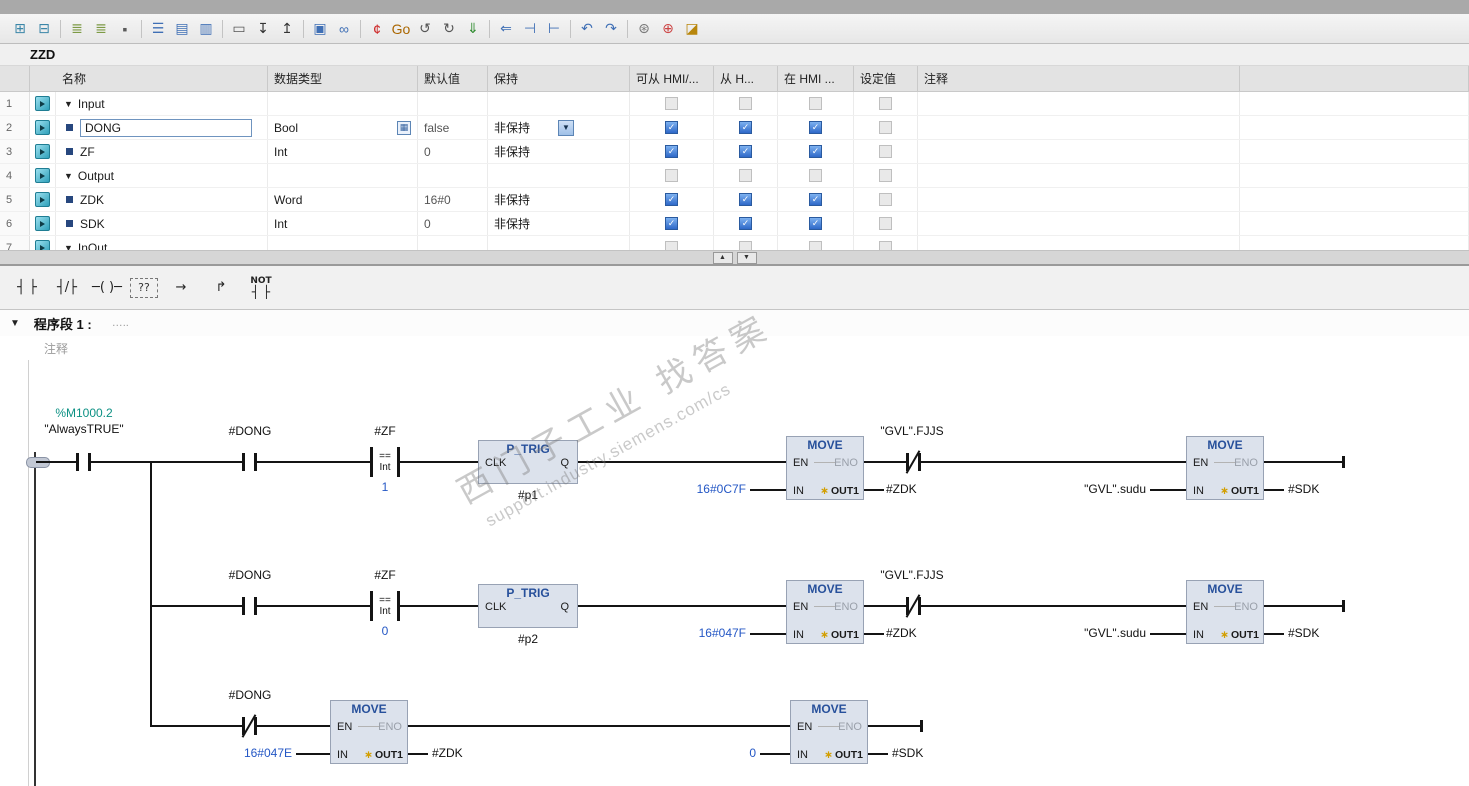 The width and height of the screenshot is (1469, 786). What do you see at coordinates (495, 607) in the screenshot?
I see `clk-pin: CLK` at bounding box center [495, 607].